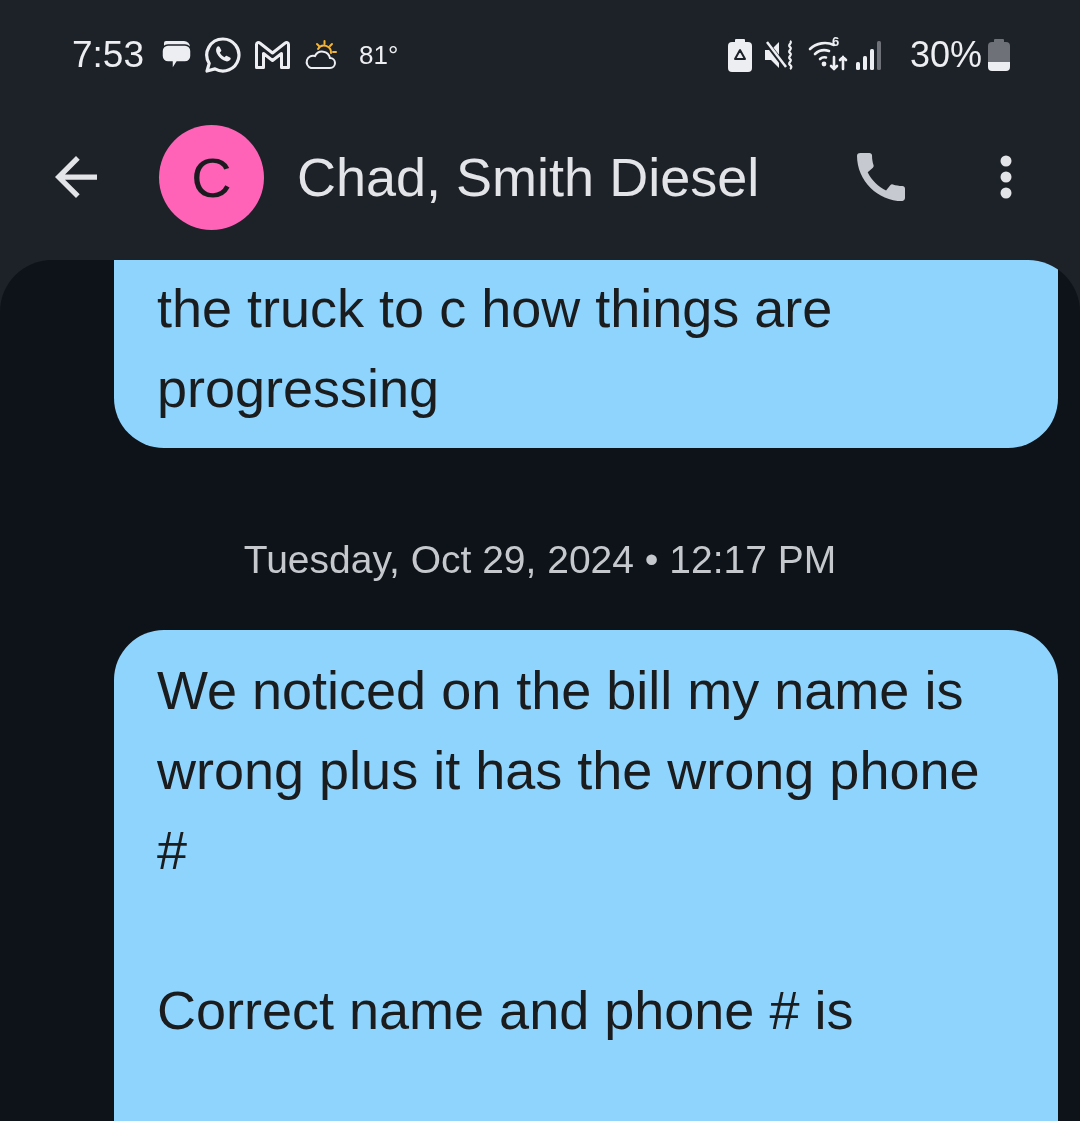 The image size is (1080, 1121). I want to click on back-arrow-icon, so click(76, 177).